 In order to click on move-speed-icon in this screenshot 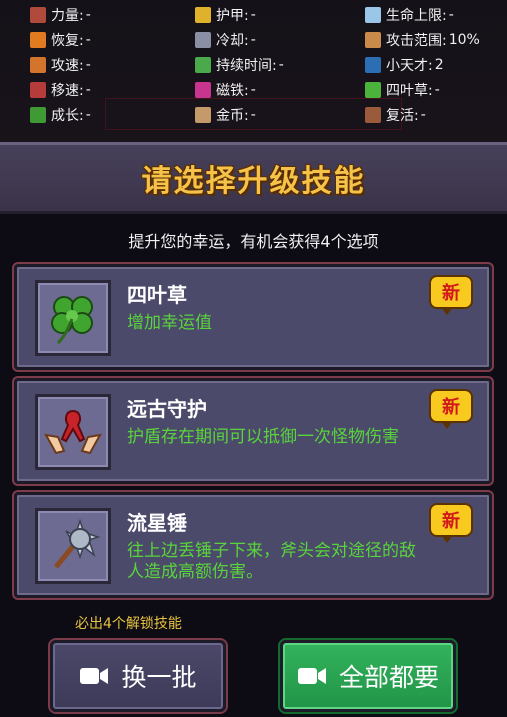, I will do `click(38, 90)`.